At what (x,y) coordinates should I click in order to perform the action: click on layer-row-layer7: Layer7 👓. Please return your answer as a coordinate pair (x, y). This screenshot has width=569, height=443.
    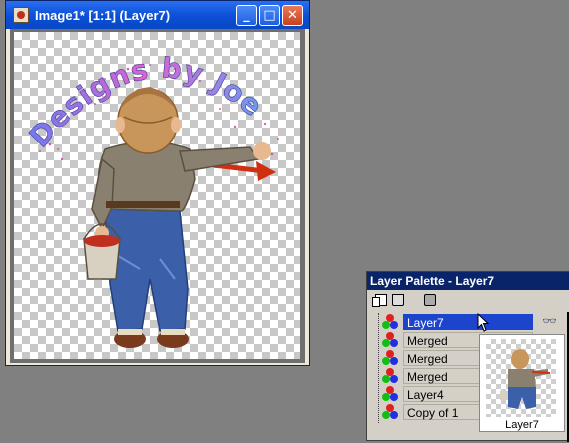
    Looking at the image, I should click on (469, 322).